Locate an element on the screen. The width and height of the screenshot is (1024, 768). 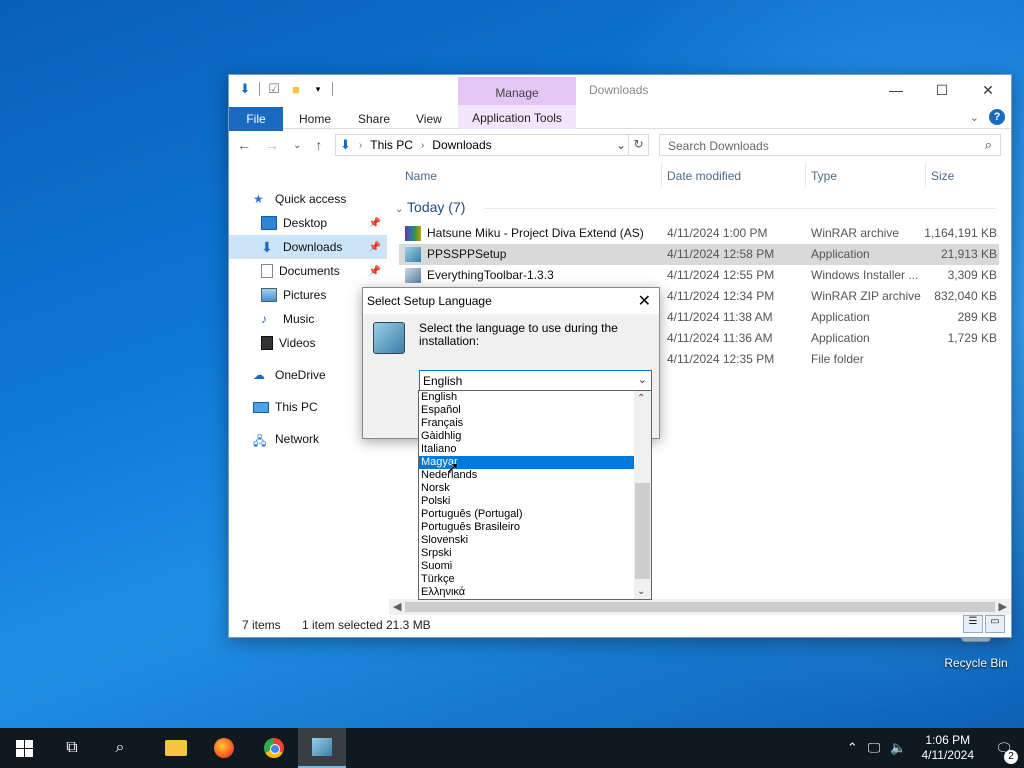
column-headers: Name Date modified Type Size is located at coordinates (704, 175).